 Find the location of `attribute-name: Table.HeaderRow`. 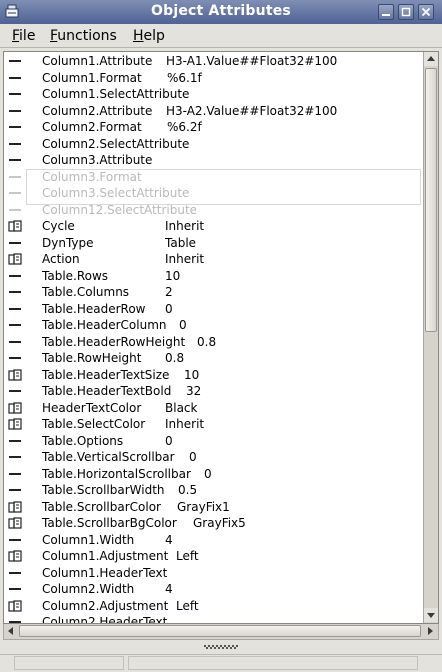

attribute-name: Table.HeaderRow is located at coordinates (94, 308).